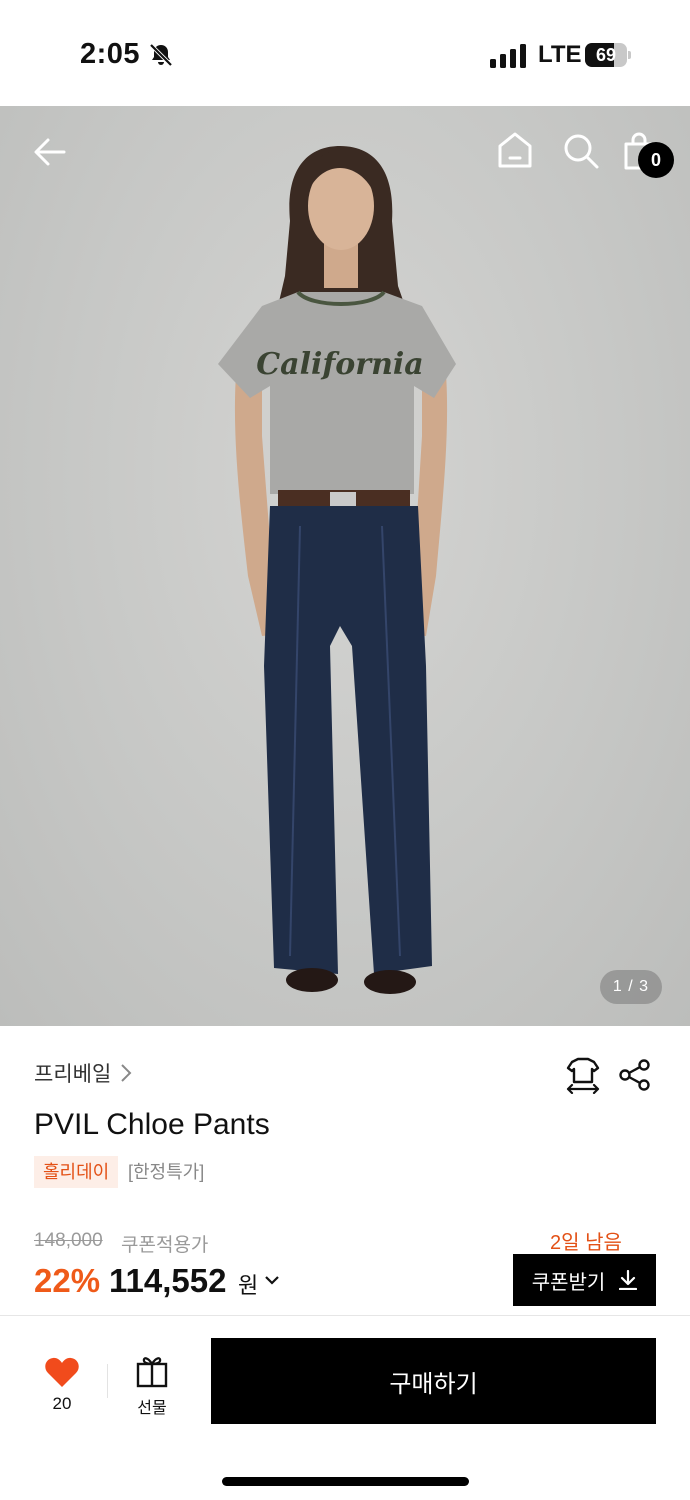 This screenshot has width=690, height=1500. What do you see at coordinates (152, 1124) in the screenshot?
I see `product-name: PVIL Chloe Pants` at bounding box center [152, 1124].